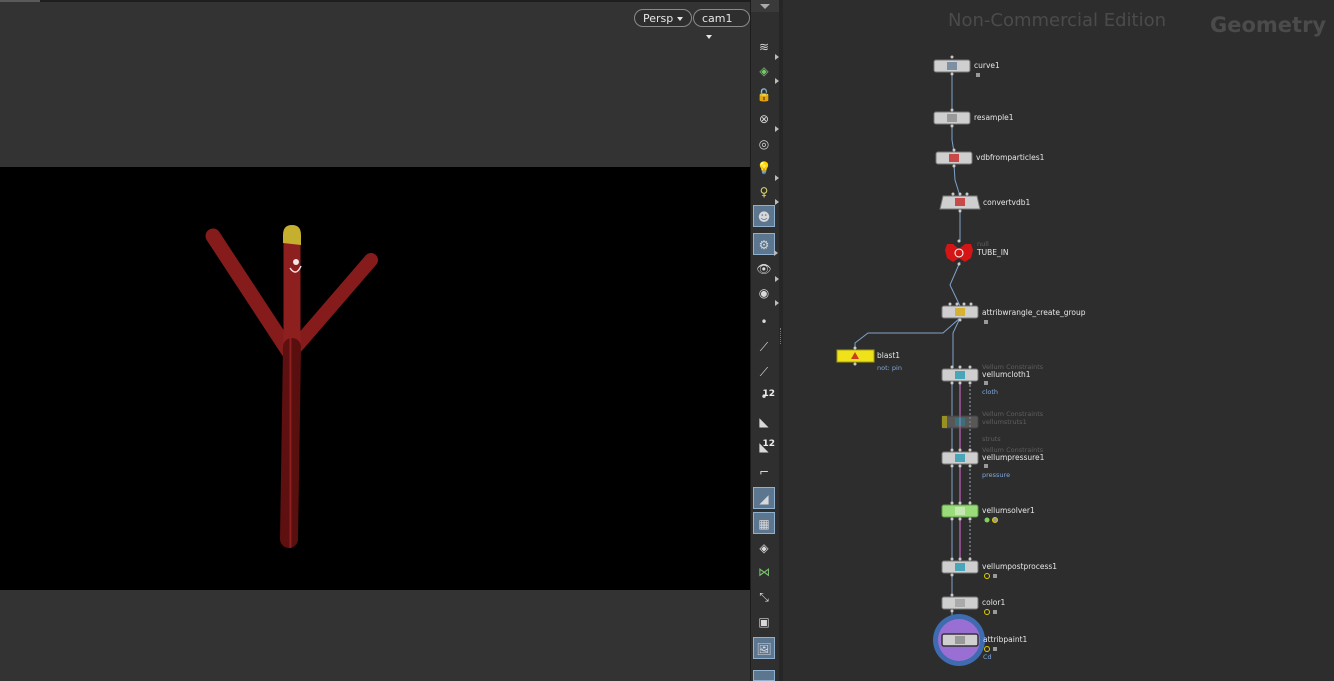 The image size is (1334, 681). Describe the element at coordinates (764, 216) in the screenshot. I see `reference-plane-icon: ☻` at that location.